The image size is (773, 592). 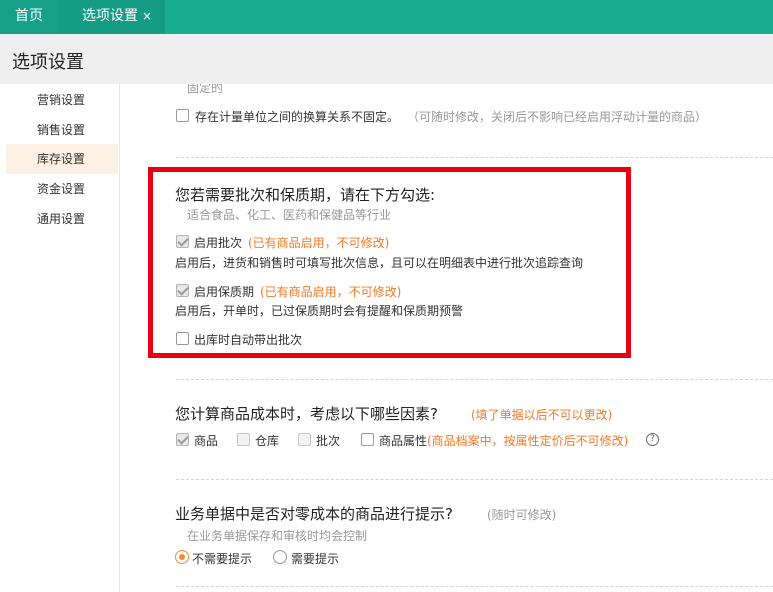 What do you see at coordinates (314, 514) in the screenshot?
I see `zero-cost-section-title: 业务单据中是否对零成本的商品进行提示?` at bounding box center [314, 514].